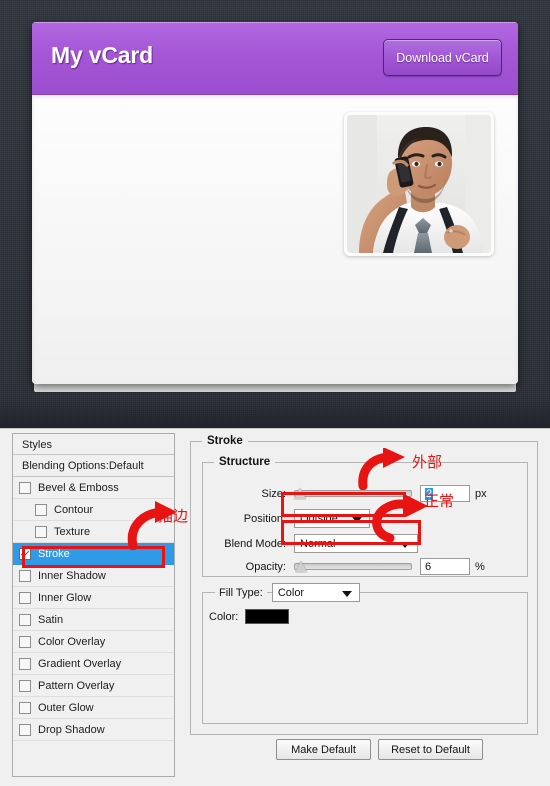  I want to click on style-row-label: Outer Glow, so click(66, 707).